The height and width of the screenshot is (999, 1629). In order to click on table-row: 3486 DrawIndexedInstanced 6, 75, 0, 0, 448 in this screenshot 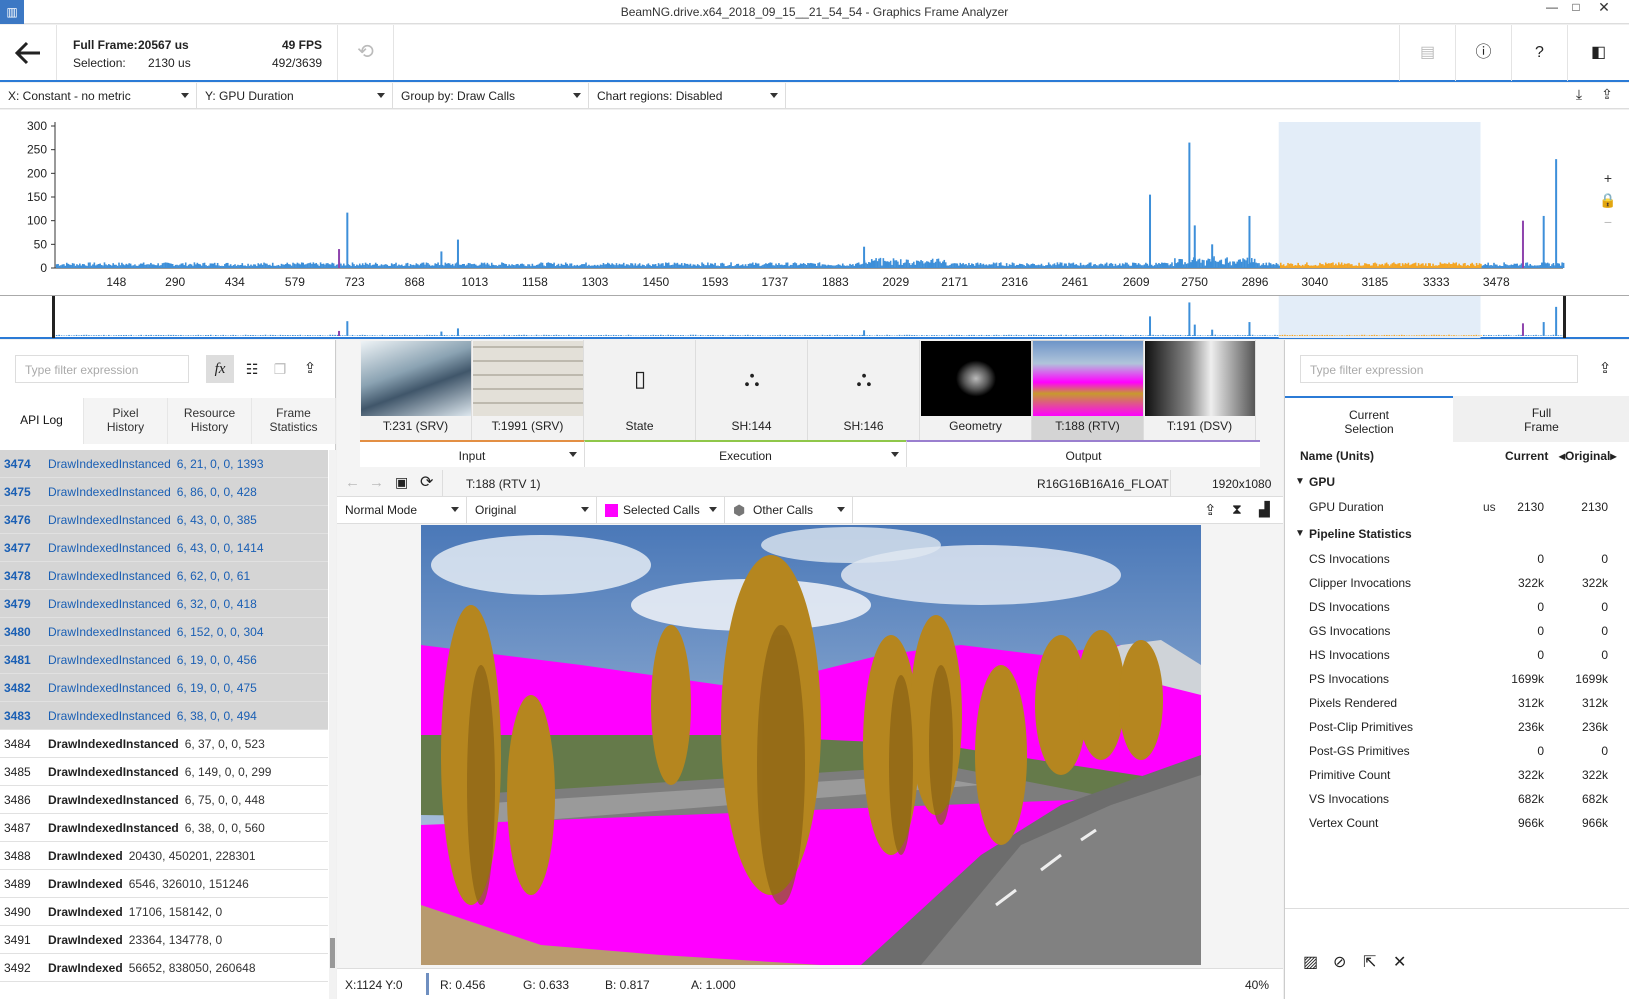, I will do `click(164, 800)`.